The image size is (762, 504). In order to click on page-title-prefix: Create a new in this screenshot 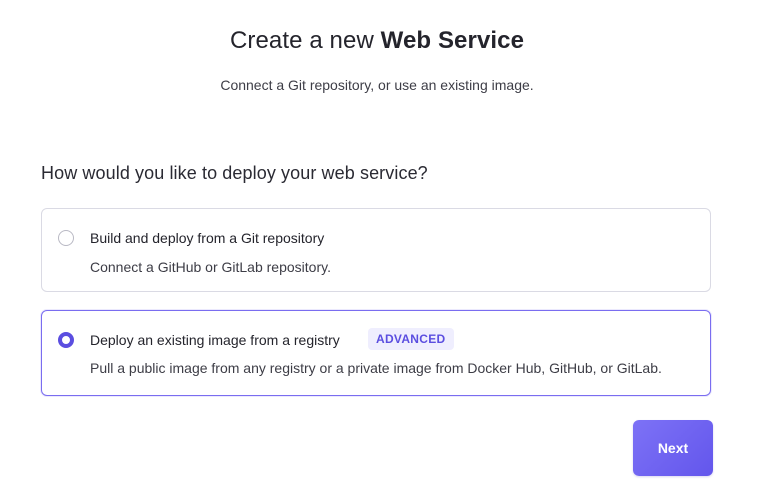, I will do `click(305, 40)`.